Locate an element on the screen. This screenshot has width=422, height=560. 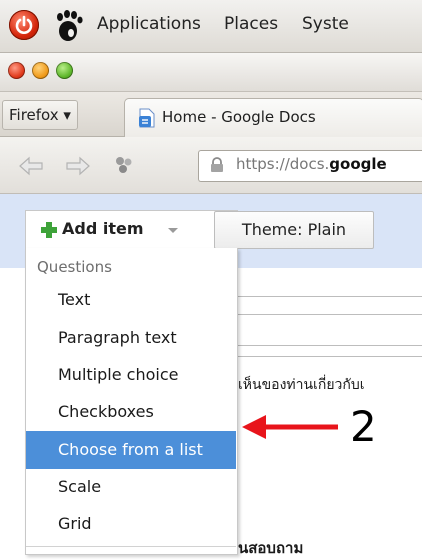
form-title-field is located at coordinates (329, 330).